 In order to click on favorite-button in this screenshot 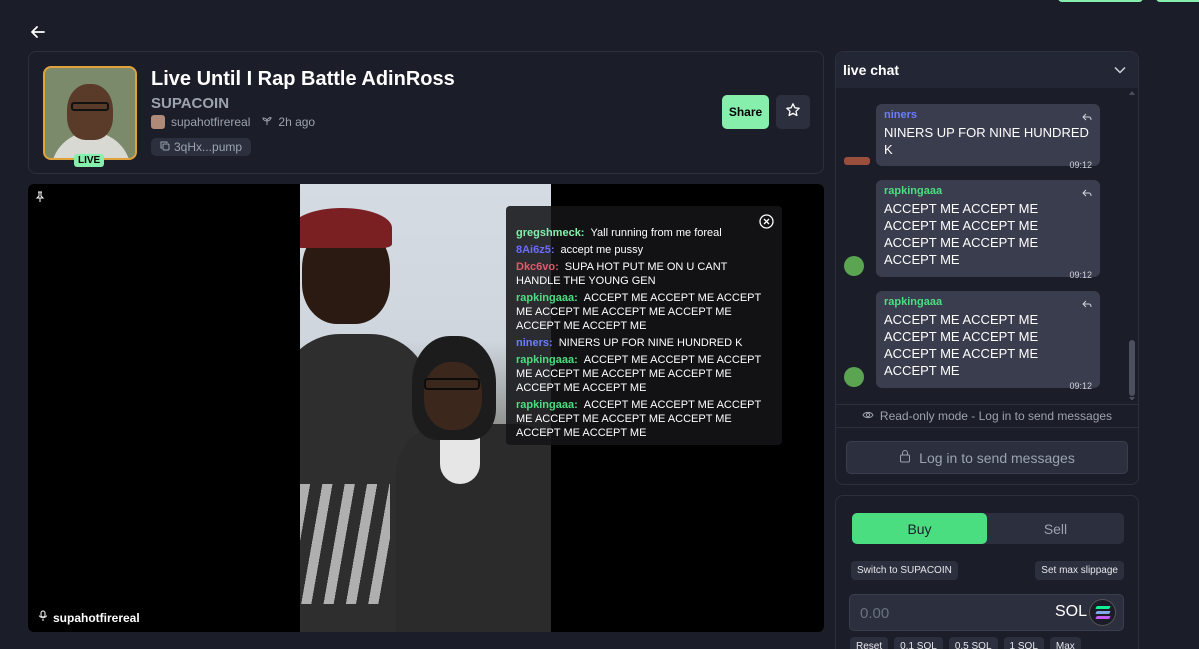, I will do `click(793, 112)`.